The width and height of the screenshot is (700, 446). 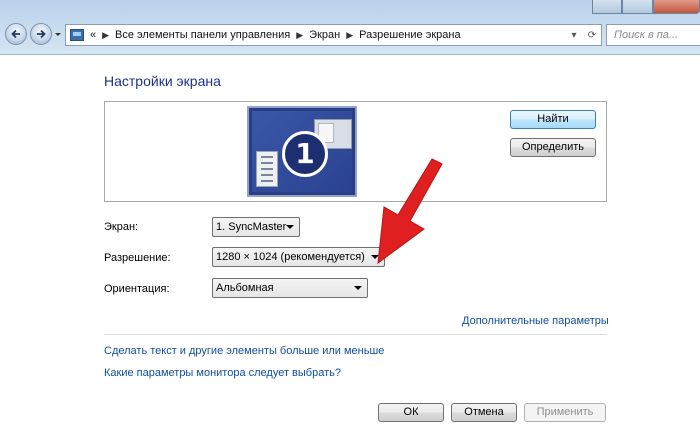 I want to click on breadcrumb-item-all-control-panel: Все элементы панели управления, so click(x=202, y=35).